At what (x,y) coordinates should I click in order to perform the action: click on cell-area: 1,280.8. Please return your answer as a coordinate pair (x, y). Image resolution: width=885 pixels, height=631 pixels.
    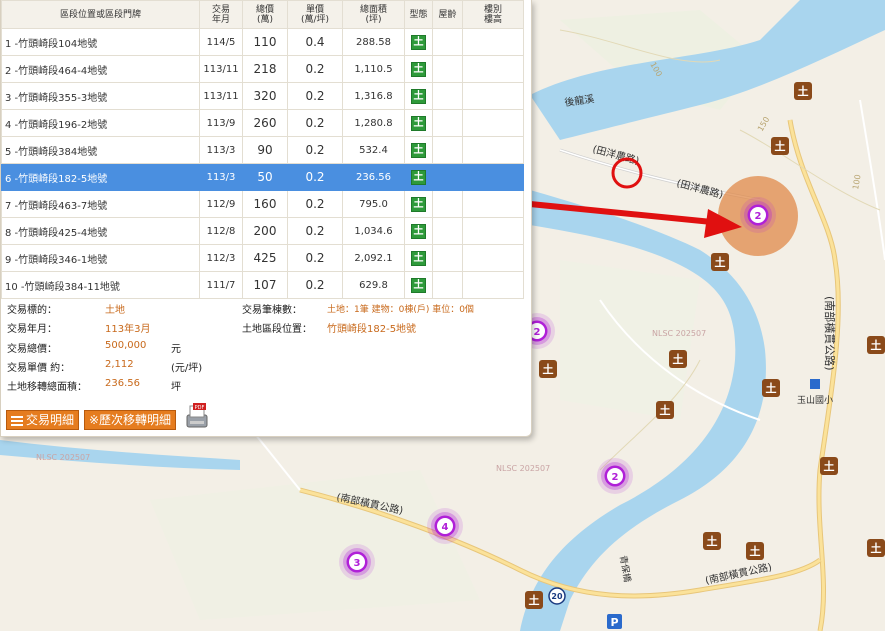
    Looking at the image, I should click on (373, 123).